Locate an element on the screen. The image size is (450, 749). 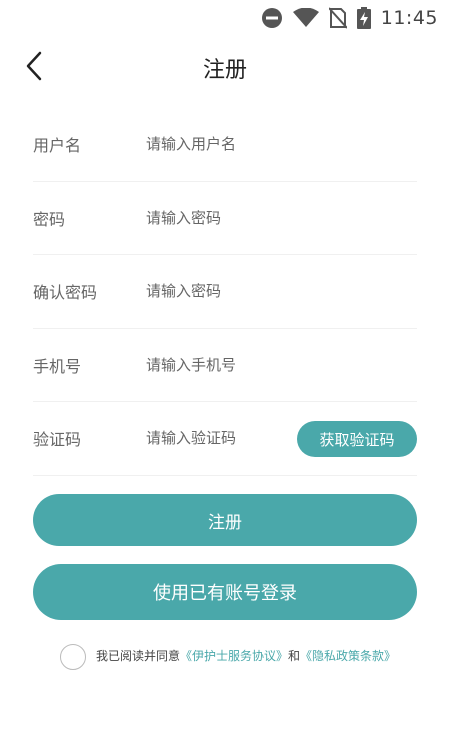
phone-row: 手机号 is located at coordinates (225, 365).